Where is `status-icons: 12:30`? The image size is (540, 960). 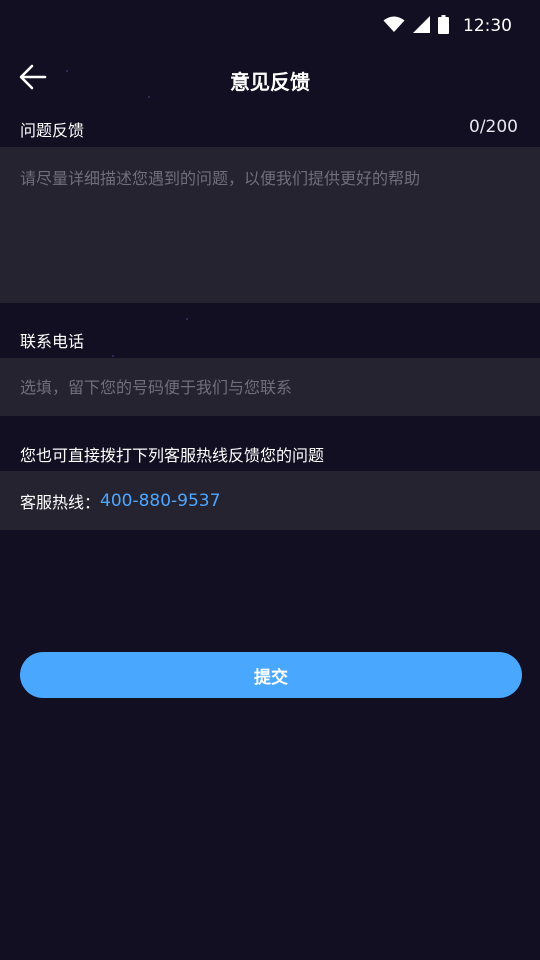 status-icons: 12:30 is located at coordinates (447, 26).